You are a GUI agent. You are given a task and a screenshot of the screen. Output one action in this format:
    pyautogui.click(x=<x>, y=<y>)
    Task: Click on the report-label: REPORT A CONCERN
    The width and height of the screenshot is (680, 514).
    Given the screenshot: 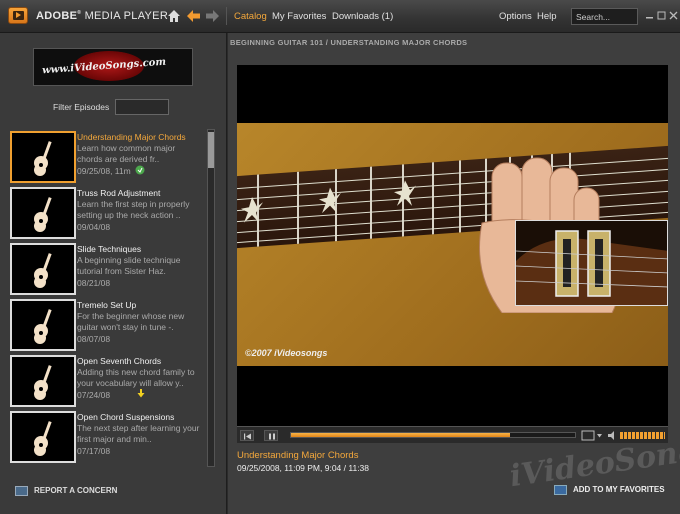 What is the action you would take?
    pyautogui.click(x=76, y=491)
    